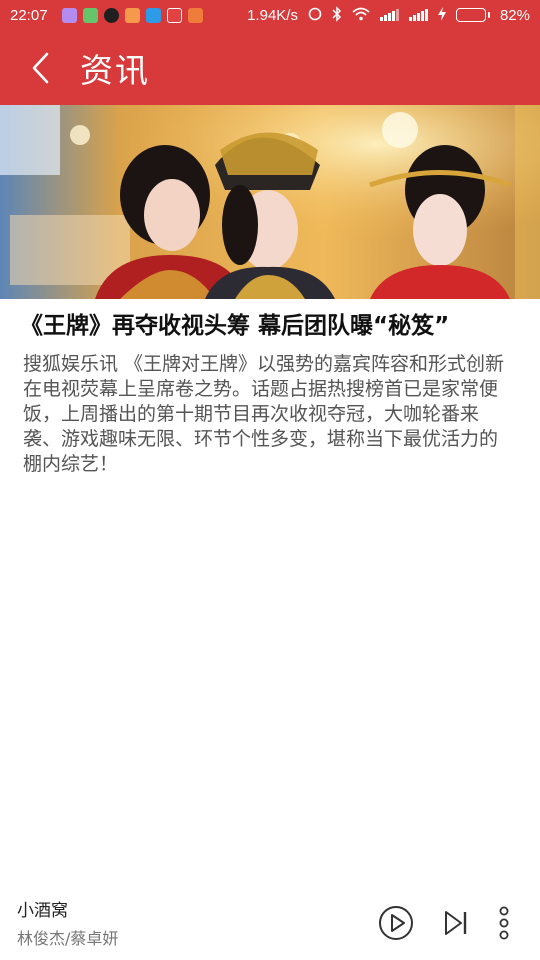  I want to click on battery-icon, so click(472, 15).